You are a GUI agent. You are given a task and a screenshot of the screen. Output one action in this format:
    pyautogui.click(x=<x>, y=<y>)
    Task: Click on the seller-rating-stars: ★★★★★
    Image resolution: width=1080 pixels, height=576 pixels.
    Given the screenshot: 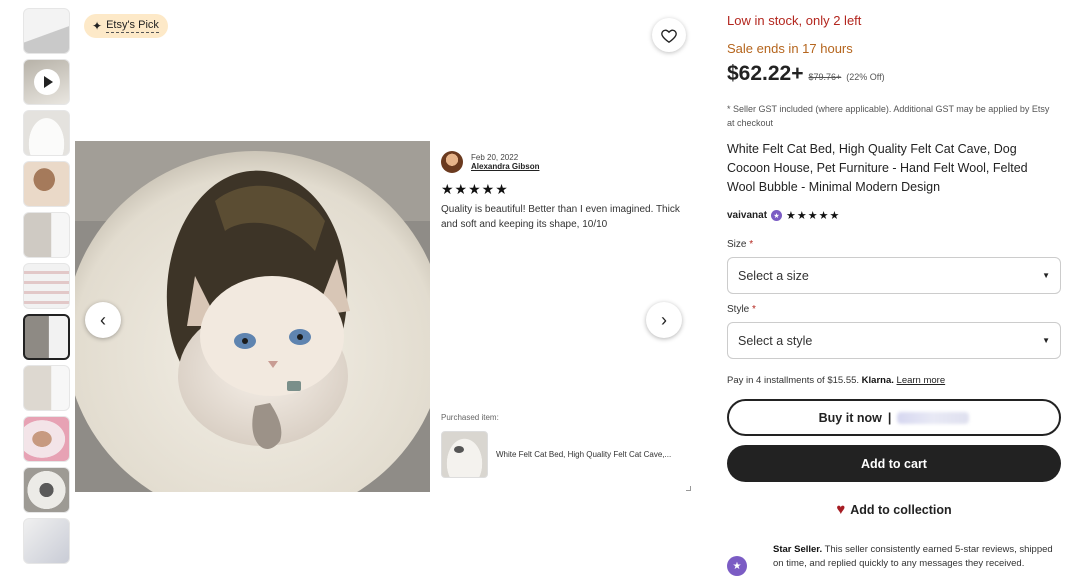 What is the action you would take?
    pyautogui.click(x=813, y=216)
    